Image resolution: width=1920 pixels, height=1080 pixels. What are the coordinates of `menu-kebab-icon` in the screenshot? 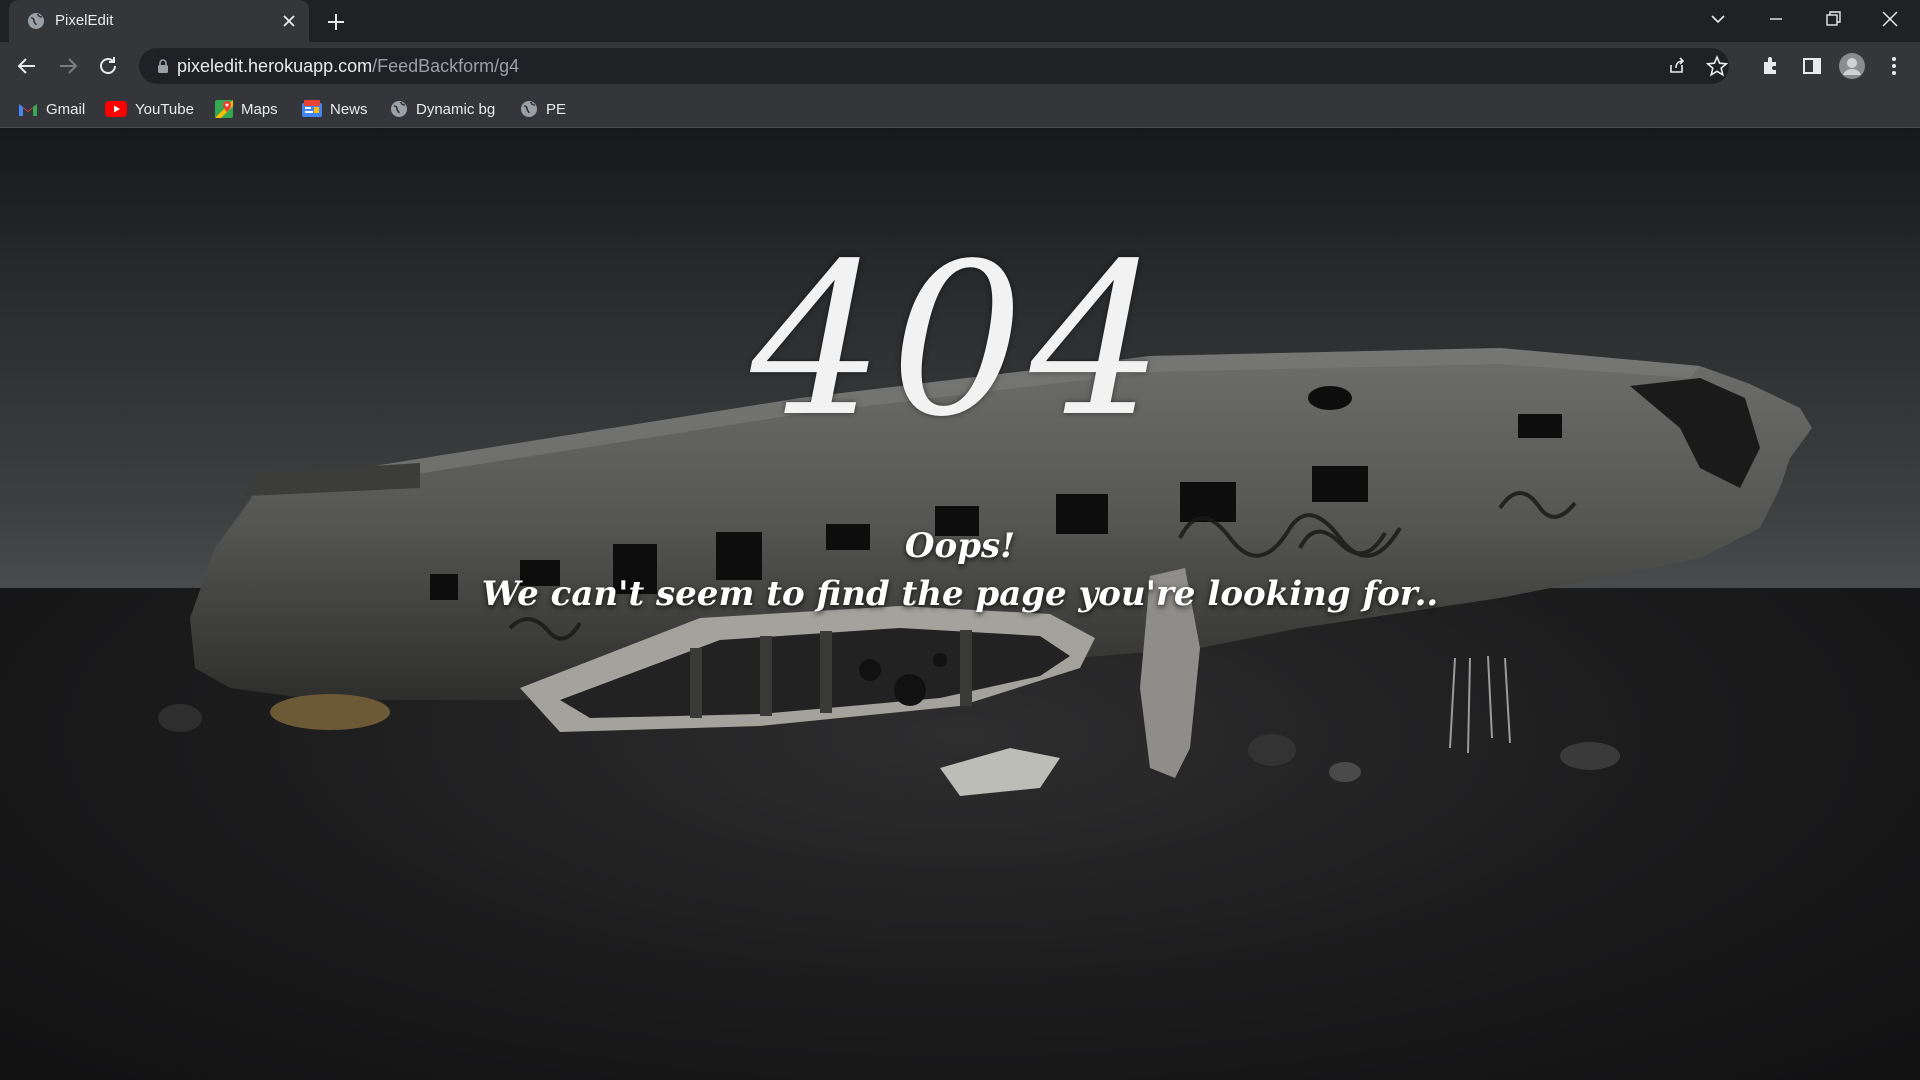 It's located at (1894, 66).